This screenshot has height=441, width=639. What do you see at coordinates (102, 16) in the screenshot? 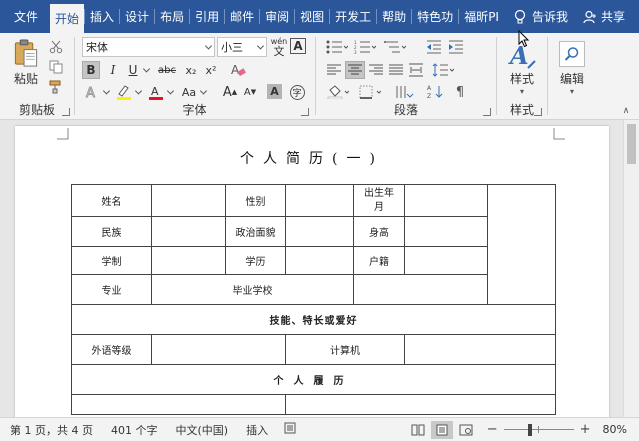
I see `tab-insert: 插入` at bounding box center [102, 16].